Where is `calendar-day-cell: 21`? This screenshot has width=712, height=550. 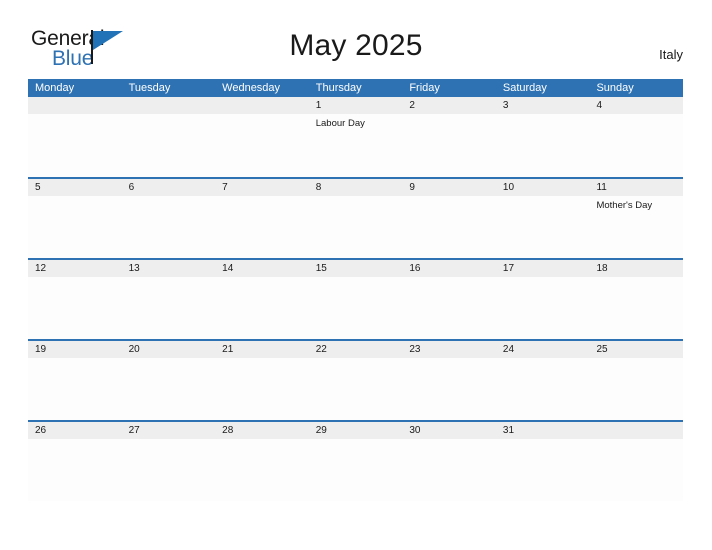
calendar-day-cell: 21 is located at coordinates (262, 380).